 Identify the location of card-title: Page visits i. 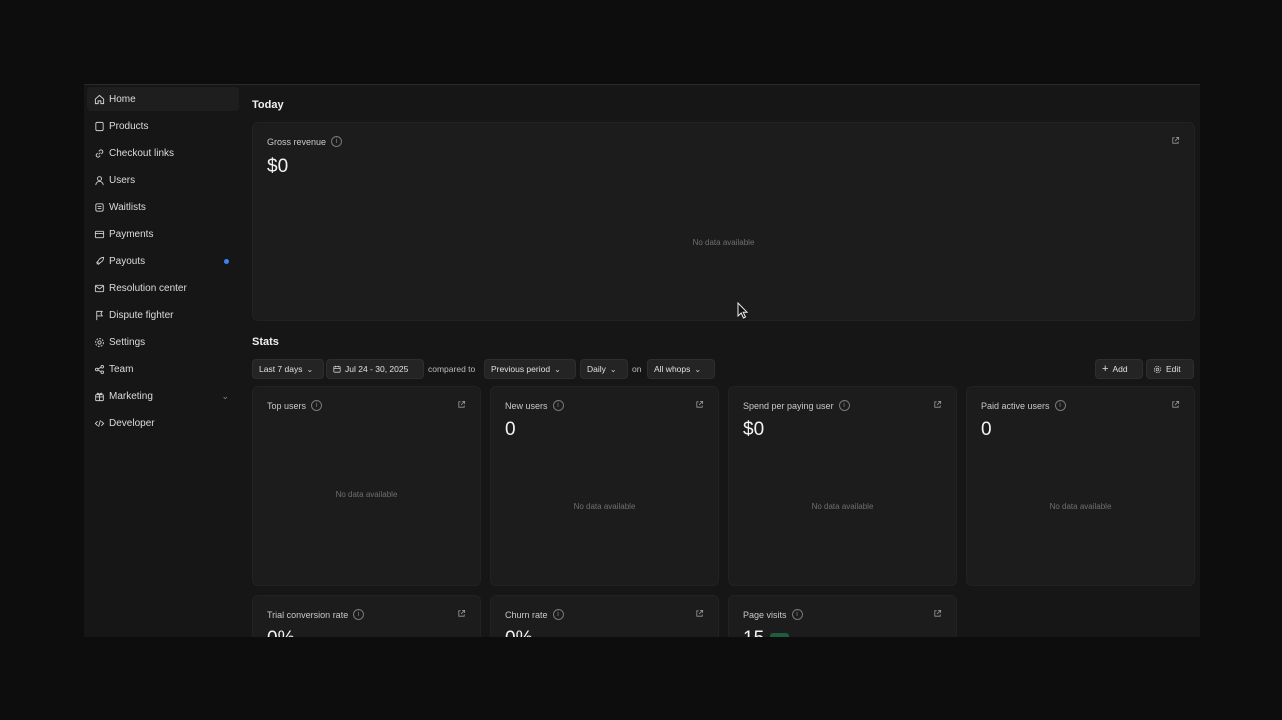
(773, 614).